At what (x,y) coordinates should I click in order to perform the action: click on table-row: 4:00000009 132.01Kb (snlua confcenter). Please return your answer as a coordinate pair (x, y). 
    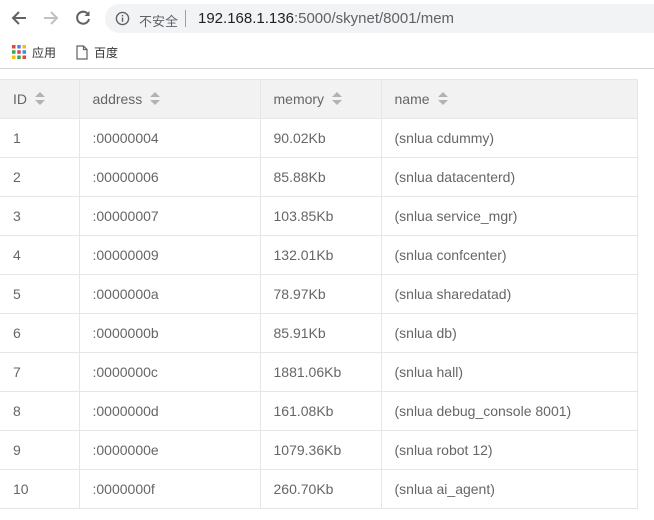
    Looking at the image, I should click on (319, 255).